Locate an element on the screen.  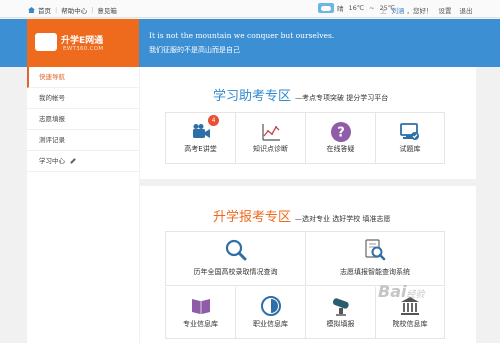
watermark-suffix: 经验 is located at coordinates (415, 295).